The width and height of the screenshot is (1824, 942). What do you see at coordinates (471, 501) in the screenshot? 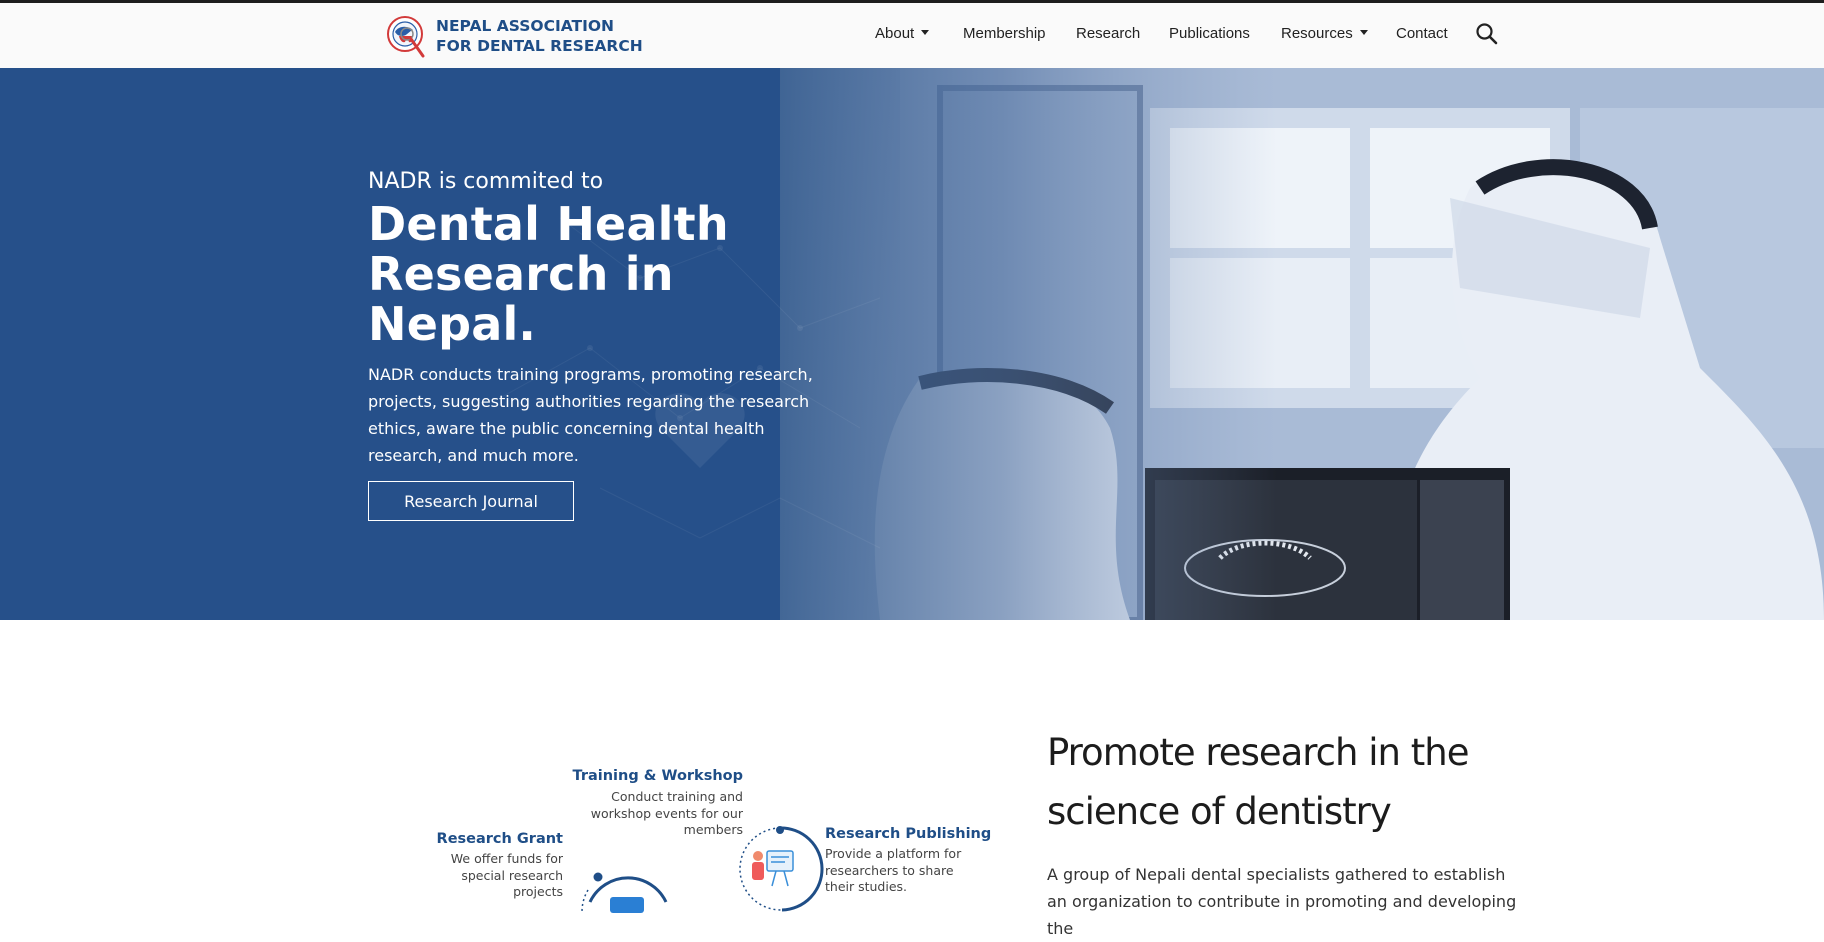
I see `research-journal-button: Research Journal` at bounding box center [471, 501].